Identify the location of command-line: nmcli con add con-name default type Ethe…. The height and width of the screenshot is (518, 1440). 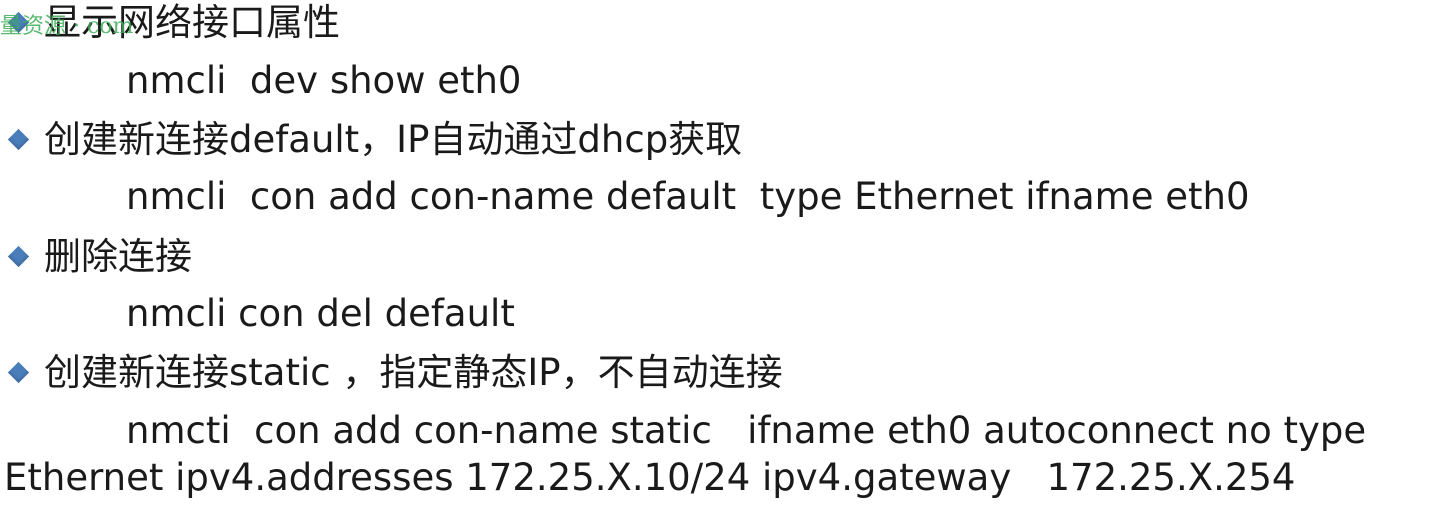
(688, 196).